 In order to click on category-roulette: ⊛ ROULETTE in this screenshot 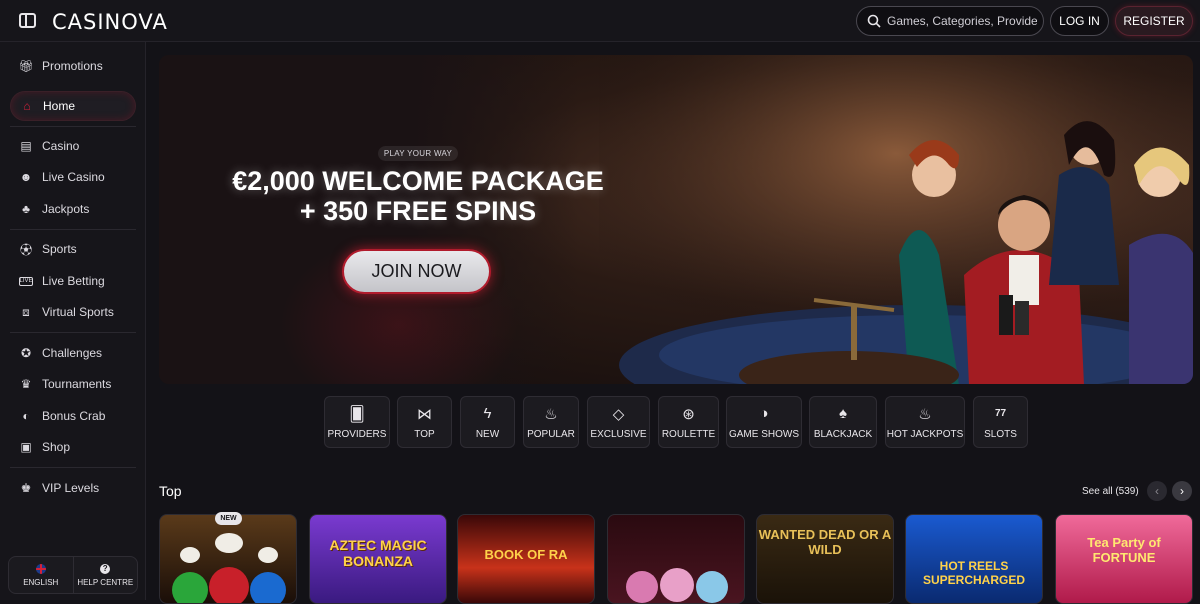, I will do `click(688, 422)`.